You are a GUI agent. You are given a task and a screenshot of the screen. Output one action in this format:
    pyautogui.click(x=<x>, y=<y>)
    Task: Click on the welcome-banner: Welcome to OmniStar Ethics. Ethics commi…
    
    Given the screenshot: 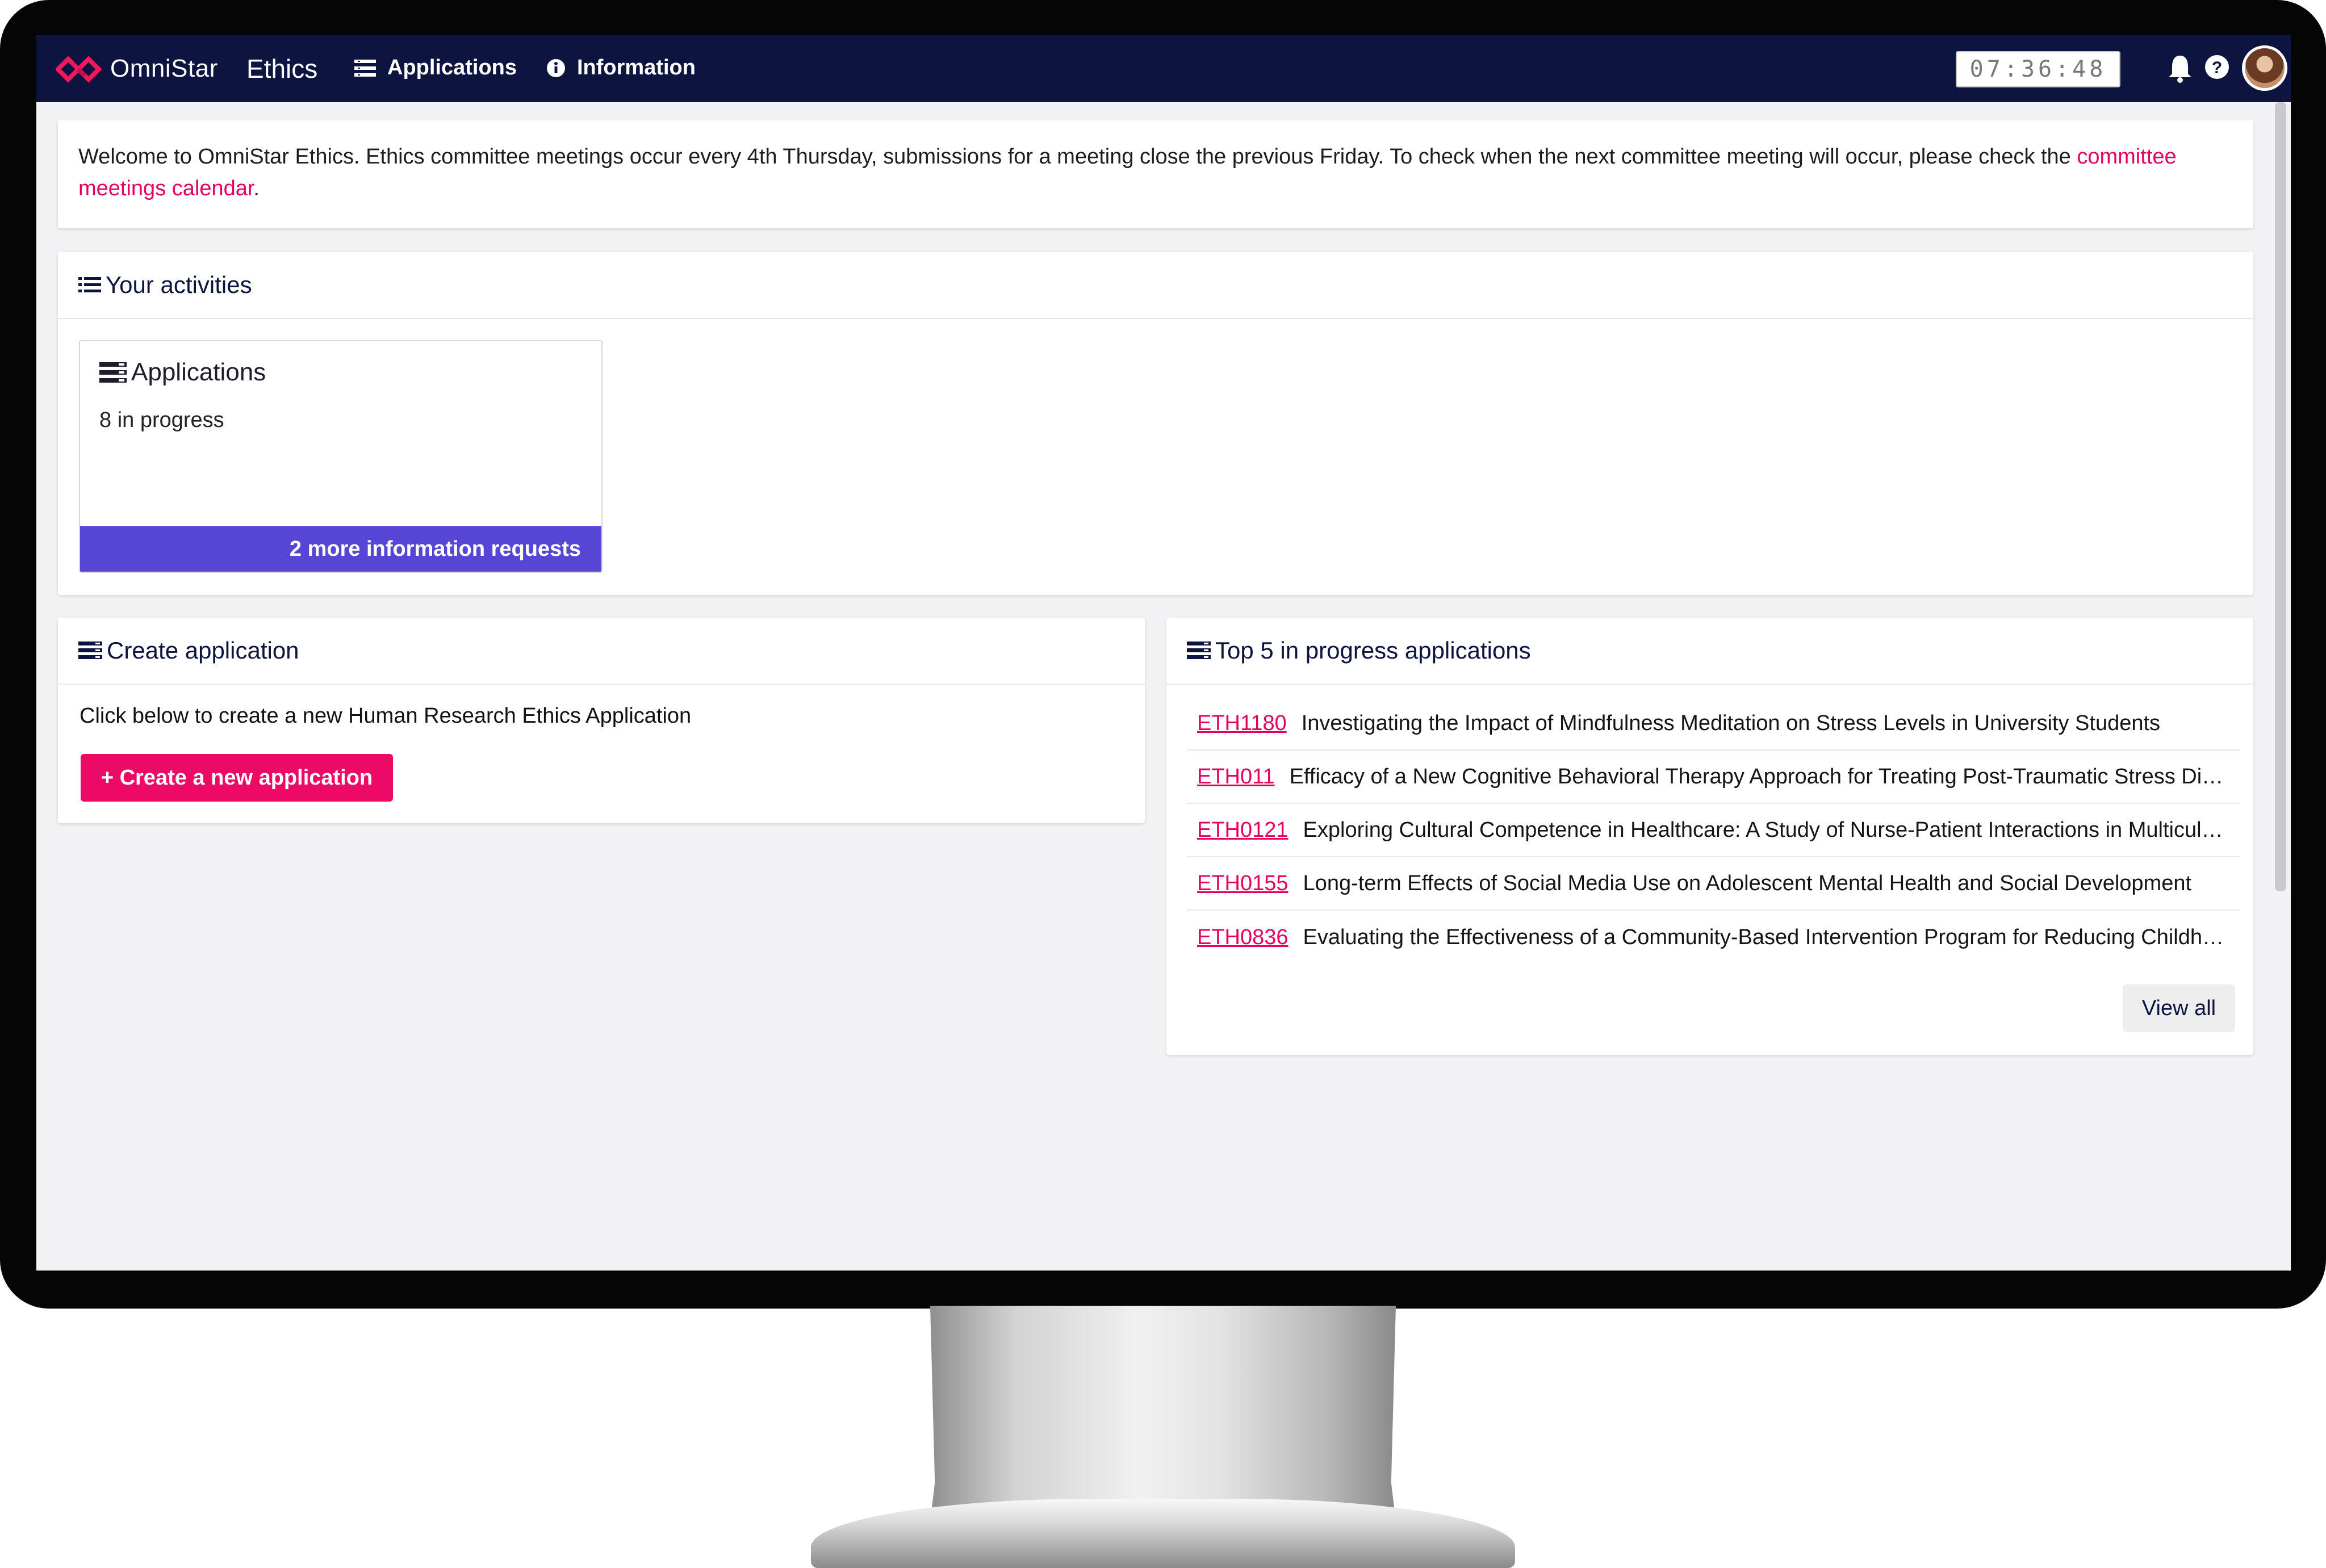 What is the action you would take?
    pyautogui.click(x=1155, y=174)
    